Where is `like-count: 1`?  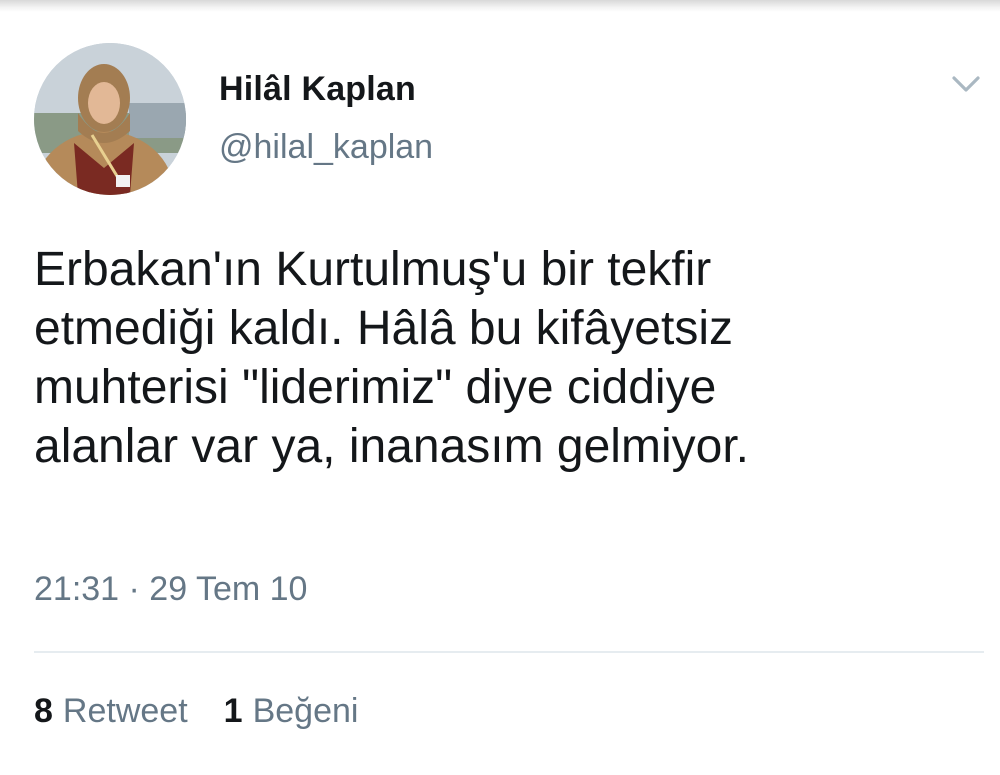 like-count: 1 is located at coordinates (233, 711).